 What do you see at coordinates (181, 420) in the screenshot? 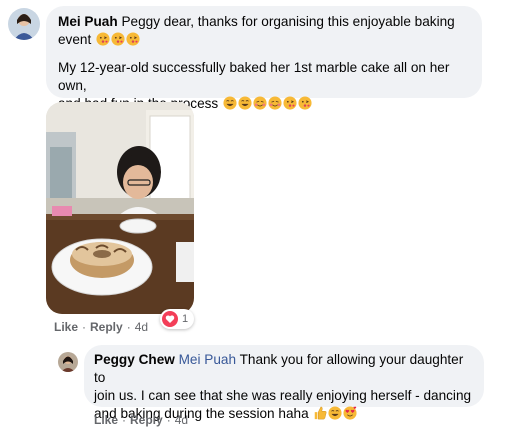
I see `reply-timestamp: 4d` at bounding box center [181, 420].